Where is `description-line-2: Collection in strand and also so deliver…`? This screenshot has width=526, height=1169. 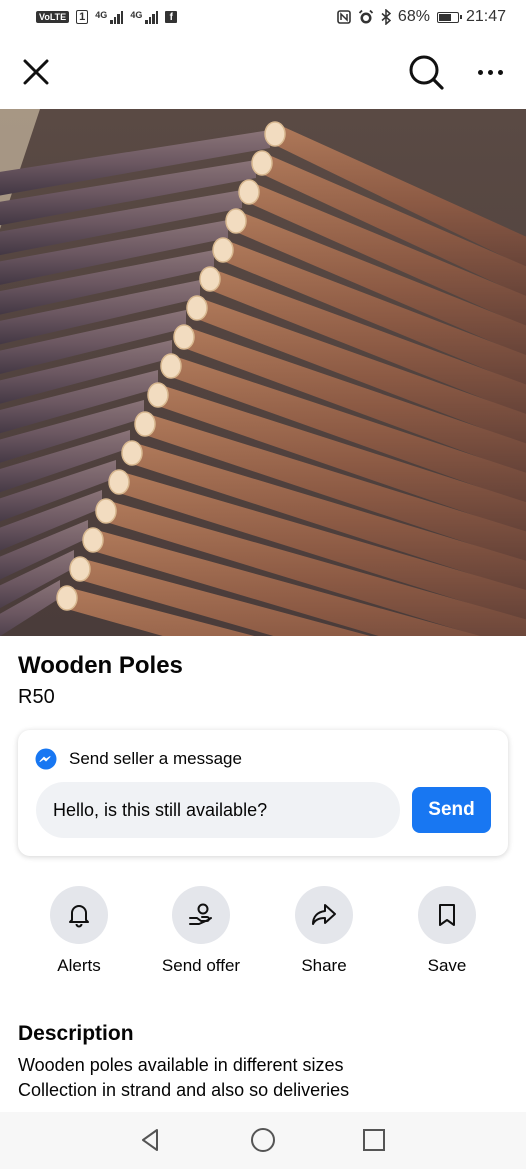
description-line-2: Collection in strand and also so deliver… is located at coordinates (184, 1090).